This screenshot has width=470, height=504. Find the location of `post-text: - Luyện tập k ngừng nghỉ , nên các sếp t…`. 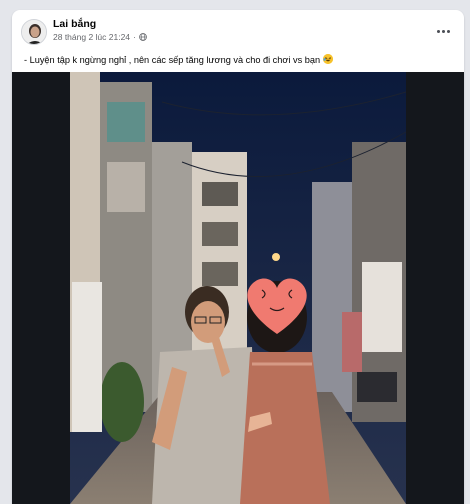

post-text: - Luyện tập k ngừng nghỉ , nên các sếp t… is located at coordinates (239, 60).